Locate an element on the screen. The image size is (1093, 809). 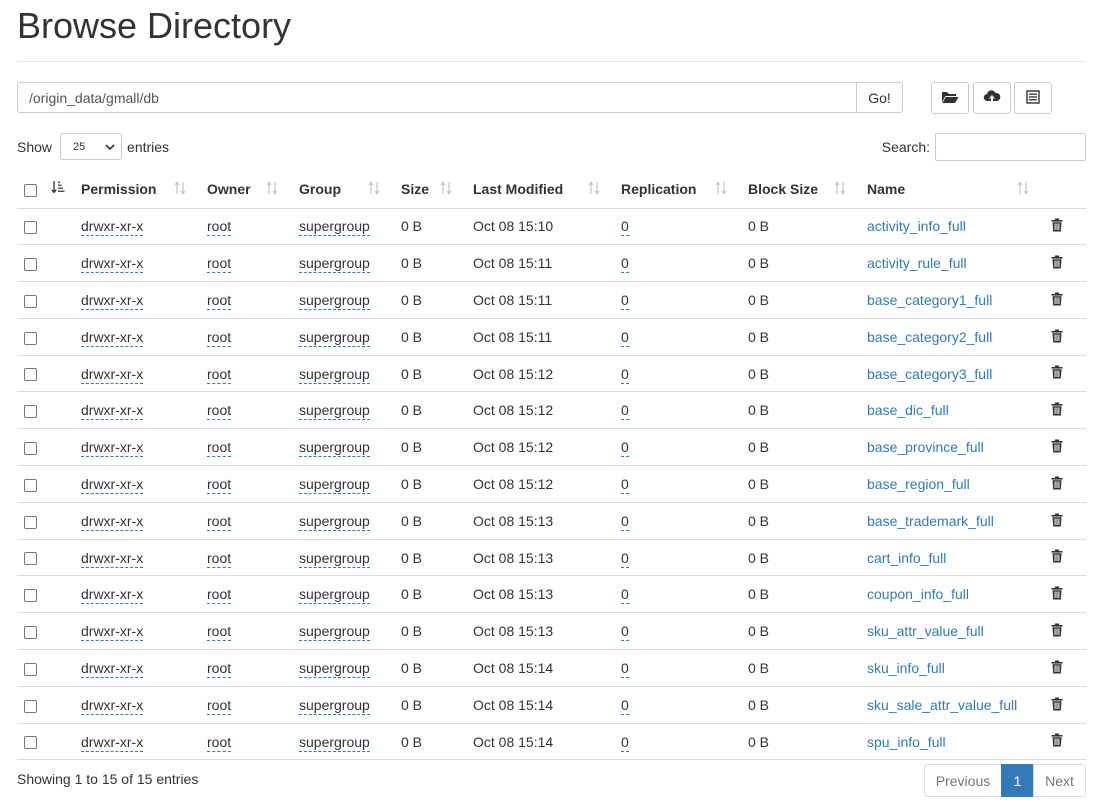
directory-name-link: sku_attr_value_full is located at coordinates (925, 631).